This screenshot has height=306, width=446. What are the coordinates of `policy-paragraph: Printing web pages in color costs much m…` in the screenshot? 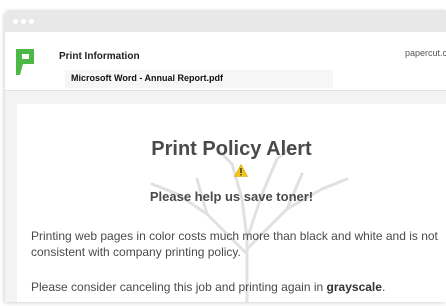 It's located at (234, 244).